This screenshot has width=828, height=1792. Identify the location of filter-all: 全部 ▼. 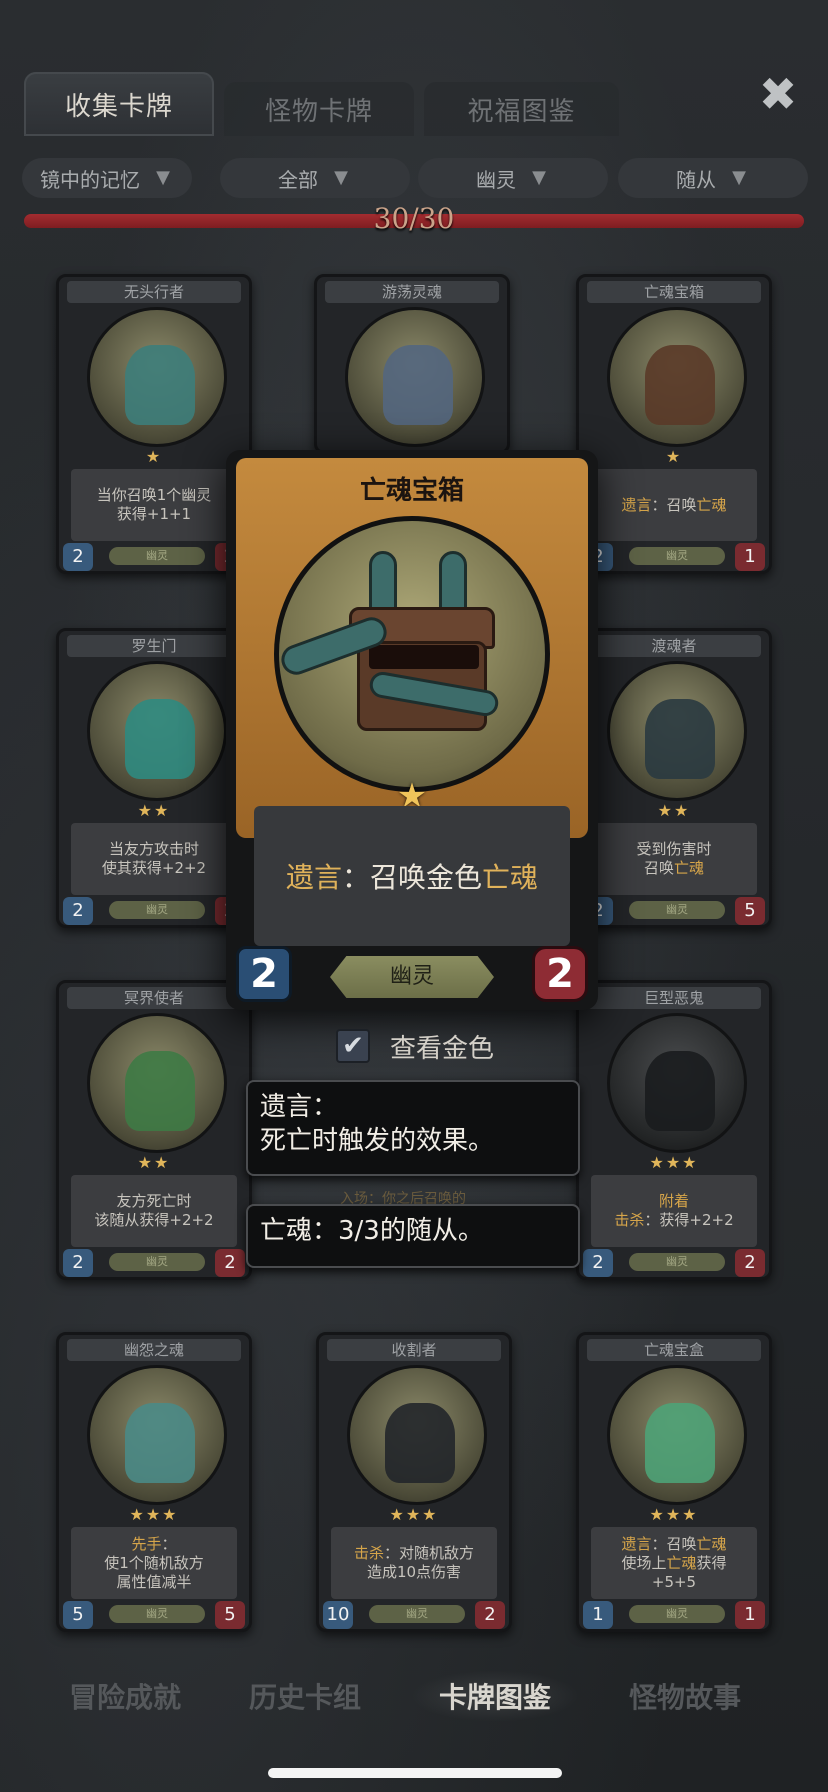
(315, 178).